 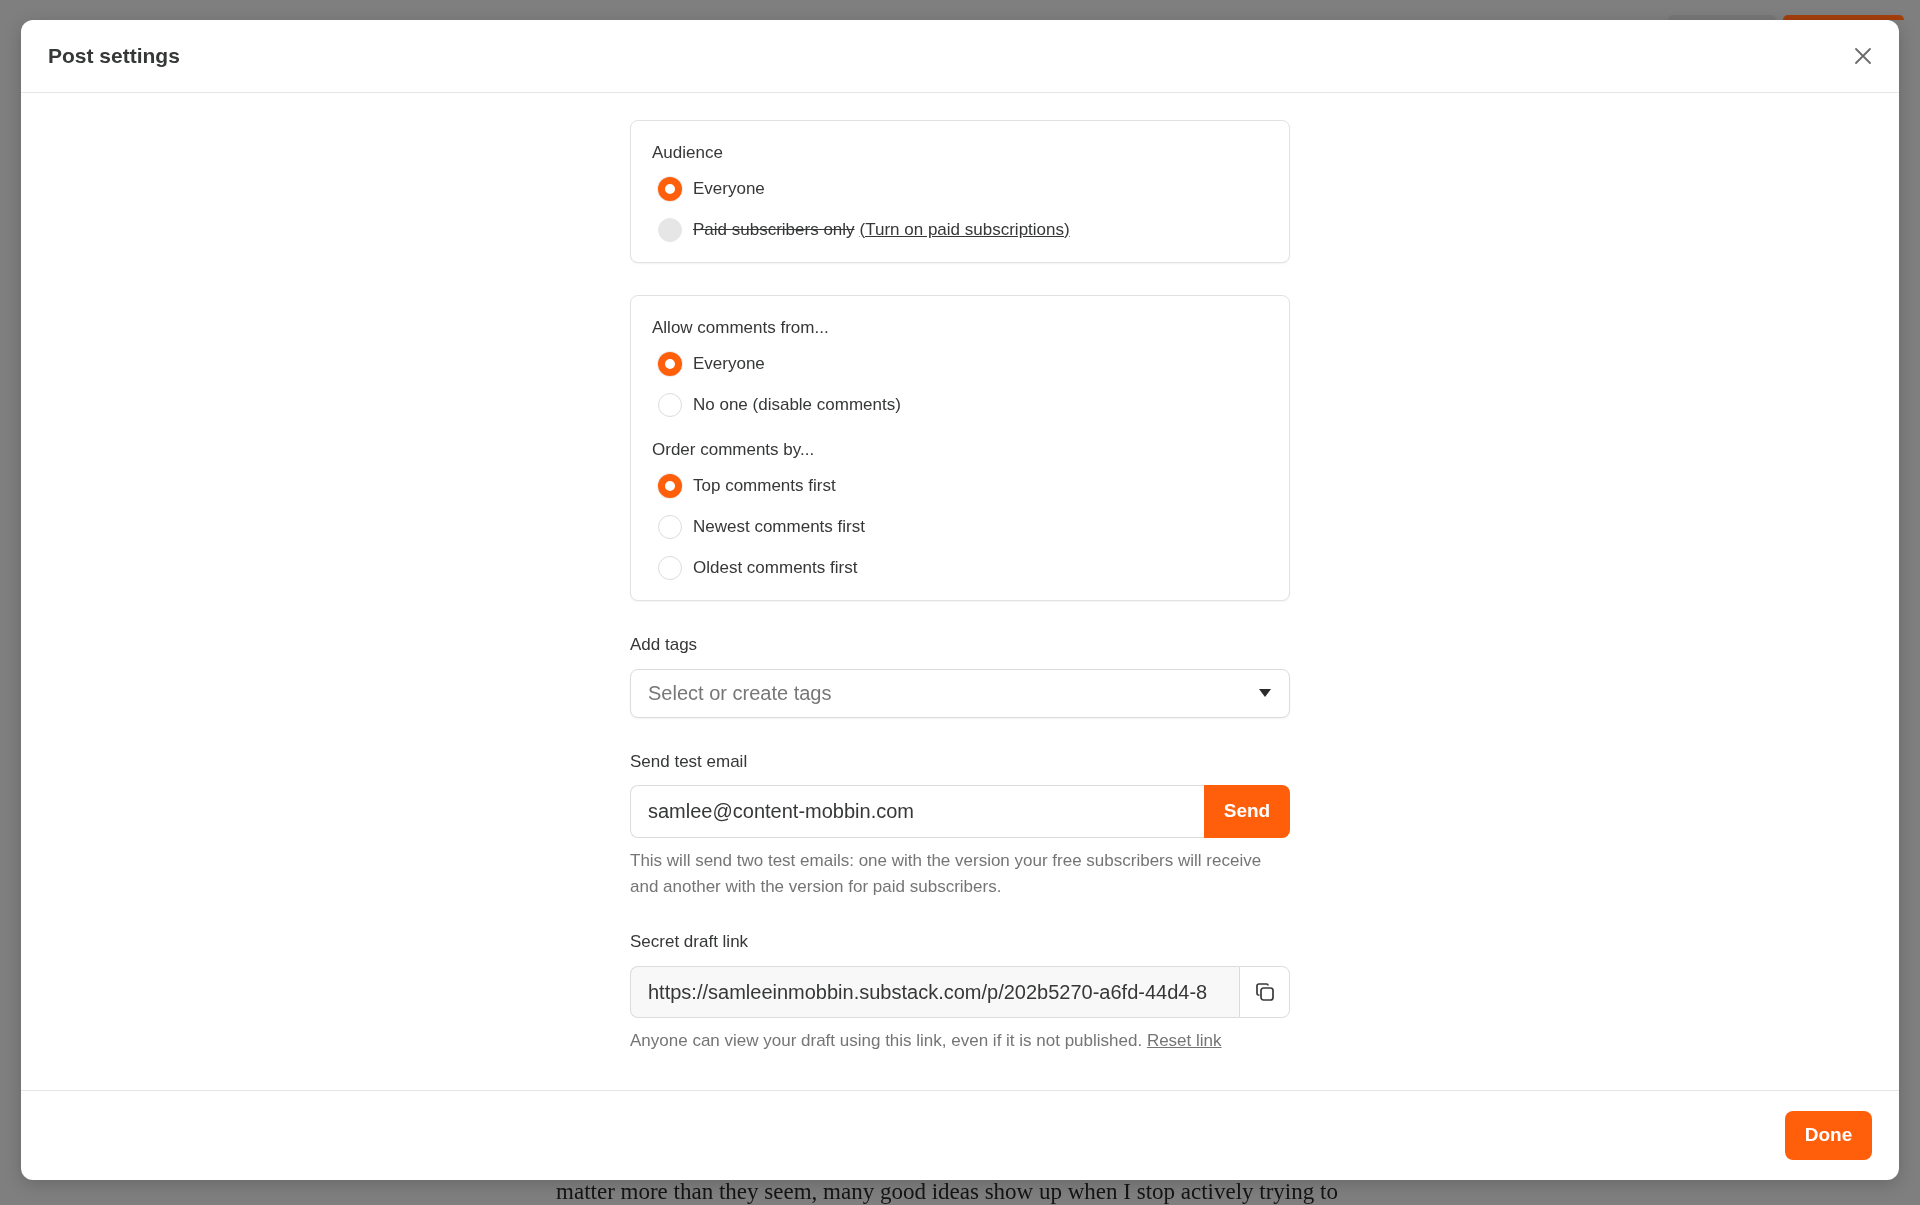 What do you see at coordinates (1863, 56) in the screenshot?
I see `close-icon` at bounding box center [1863, 56].